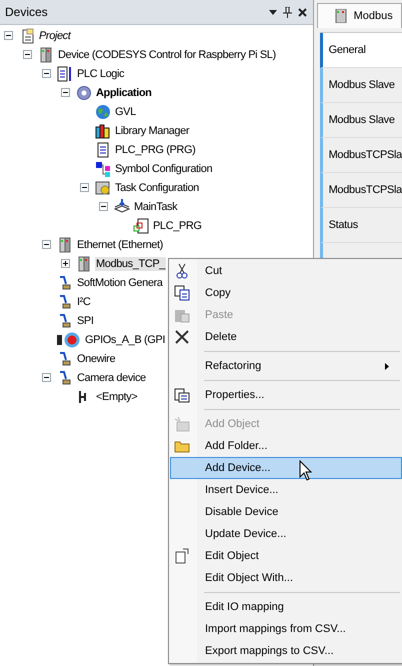  What do you see at coordinates (55, 35) in the screenshot?
I see `tree-item: Project` at bounding box center [55, 35].